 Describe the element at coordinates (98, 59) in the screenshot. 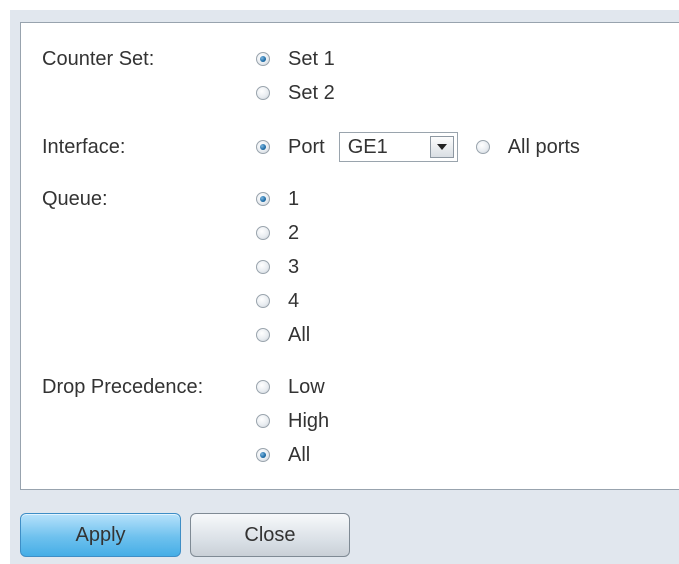

I see `counter-set-label: Counter Set:` at that location.